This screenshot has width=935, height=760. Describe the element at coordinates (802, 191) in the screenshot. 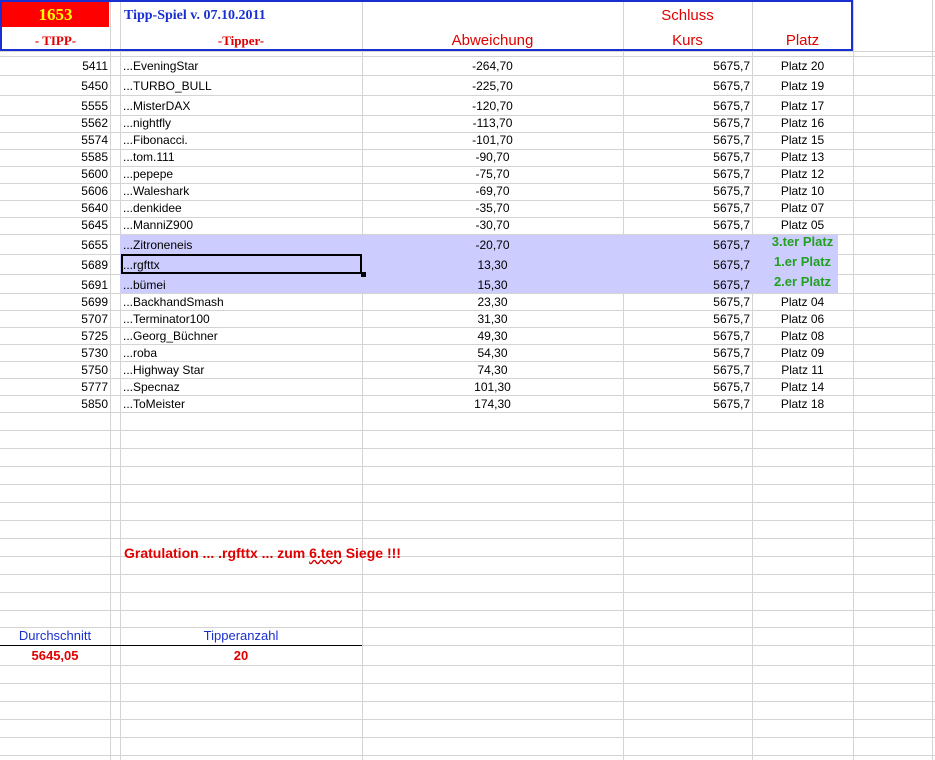

I see `platz-cell: Platz 10` at that location.